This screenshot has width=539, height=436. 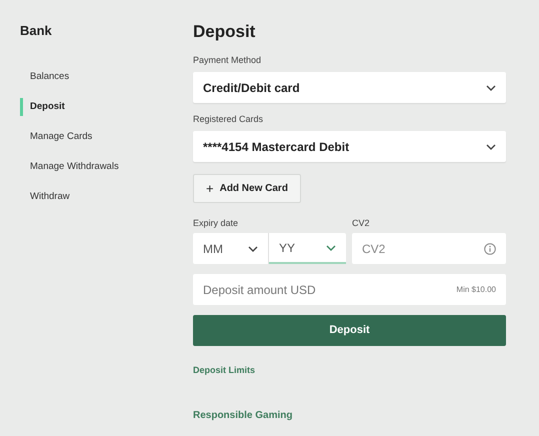 I want to click on field-label: Expiry date, so click(x=216, y=223).